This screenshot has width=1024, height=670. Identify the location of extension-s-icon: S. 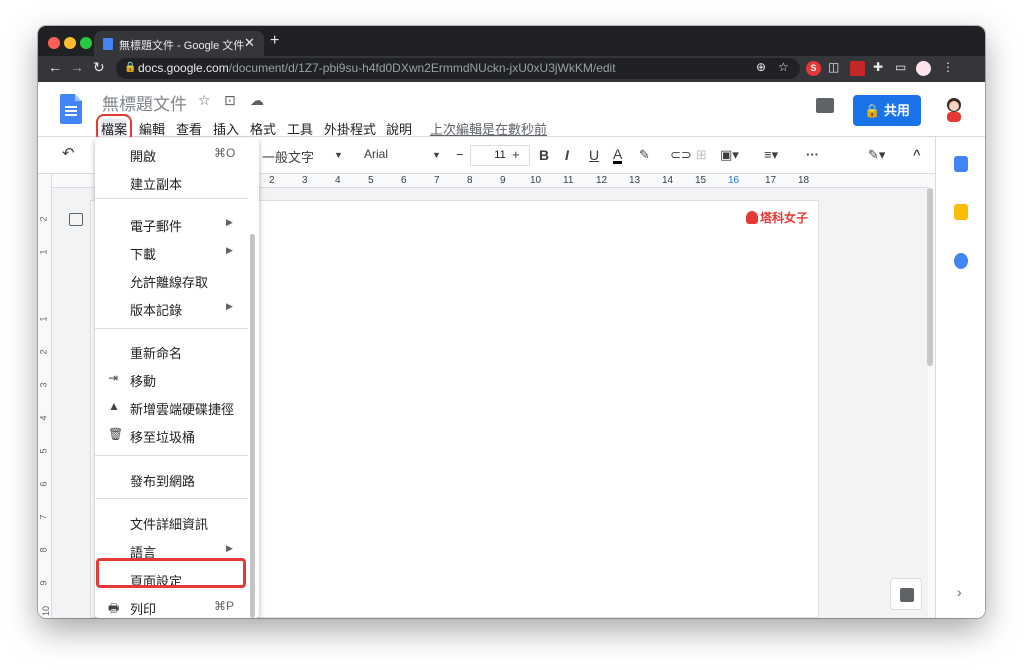
(813, 68).